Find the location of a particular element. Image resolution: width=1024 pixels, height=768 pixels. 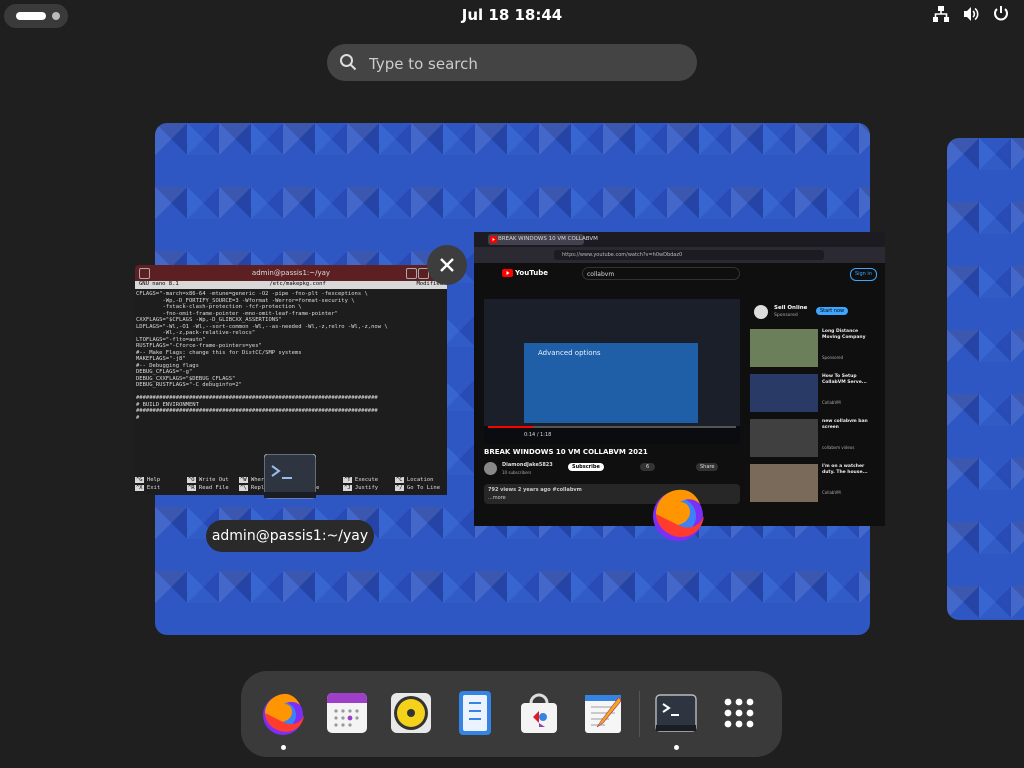

ad-card: Sell Online Sponsored Start now is located at coordinates (815, 314).